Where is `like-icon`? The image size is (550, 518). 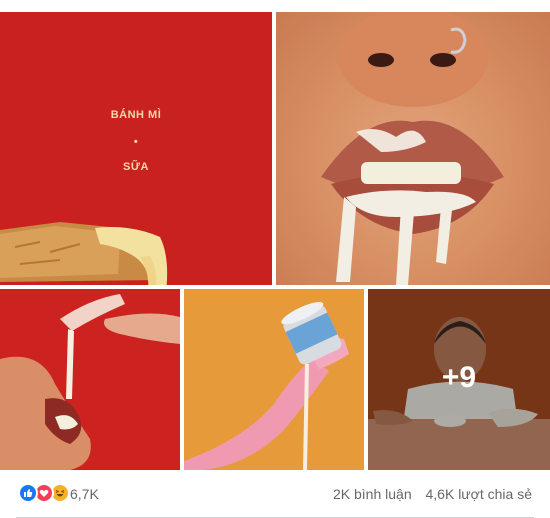
like-icon is located at coordinates (28, 493).